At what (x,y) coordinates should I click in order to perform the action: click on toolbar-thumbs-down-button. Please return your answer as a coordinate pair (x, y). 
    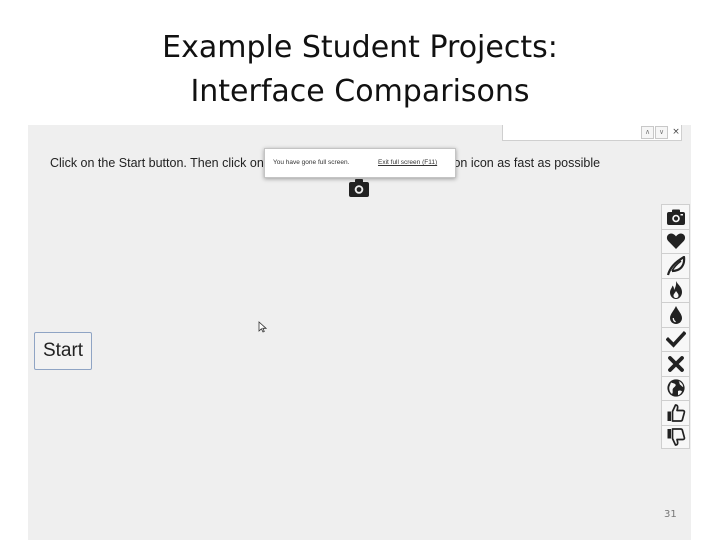
    Looking at the image, I should click on (675, 436).